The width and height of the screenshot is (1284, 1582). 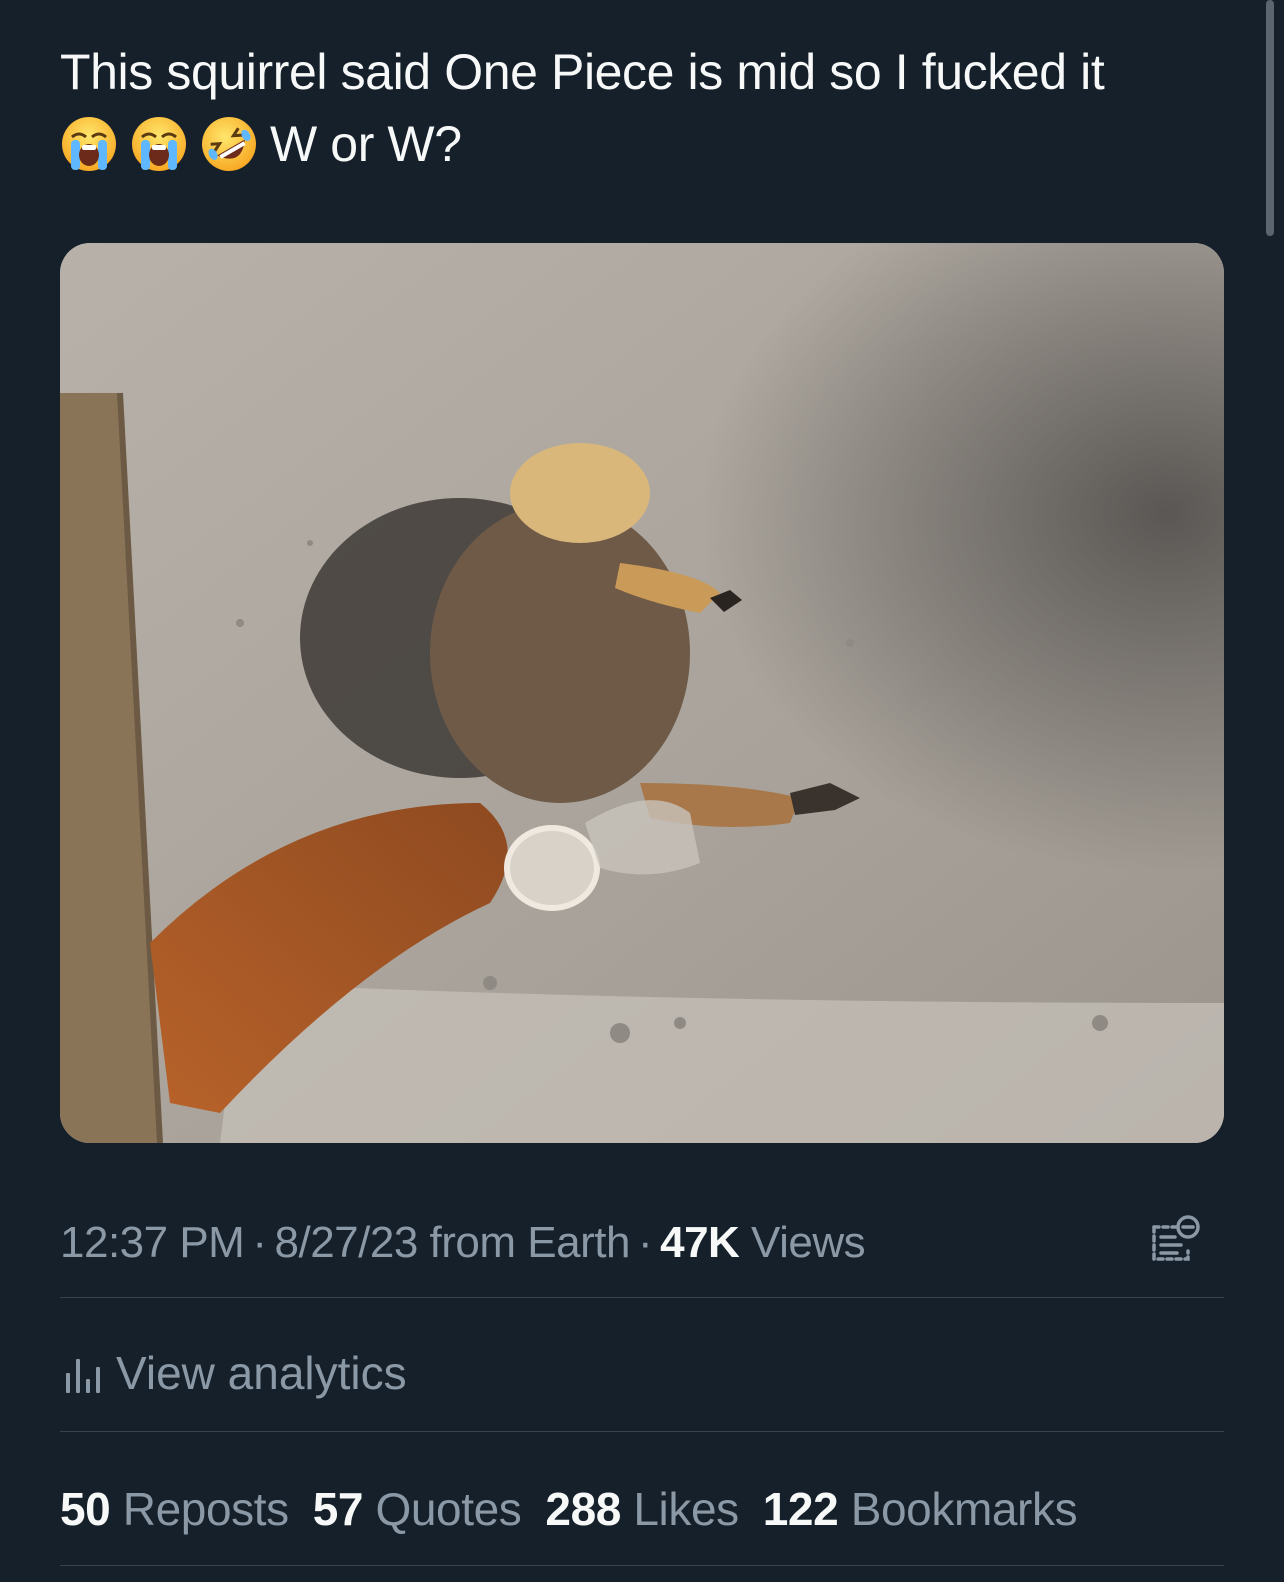 What do you see at coordinates (583, 1509) in the screenshot?
I see `likes-count: 288` at bounding box center [583, 1509].